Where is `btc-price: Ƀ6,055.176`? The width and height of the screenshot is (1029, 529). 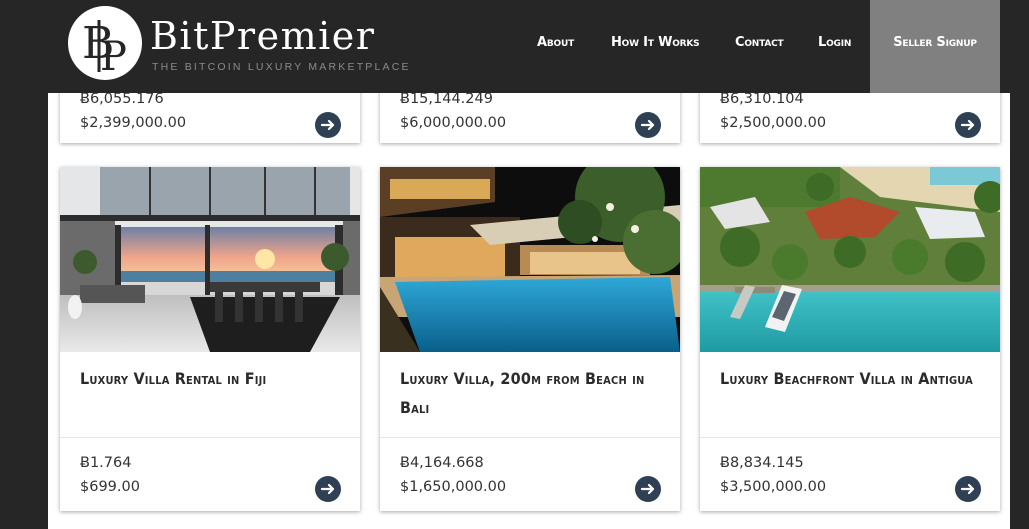 btc-price: Ƀ6,055.176 is located at coordinates (122, 99).